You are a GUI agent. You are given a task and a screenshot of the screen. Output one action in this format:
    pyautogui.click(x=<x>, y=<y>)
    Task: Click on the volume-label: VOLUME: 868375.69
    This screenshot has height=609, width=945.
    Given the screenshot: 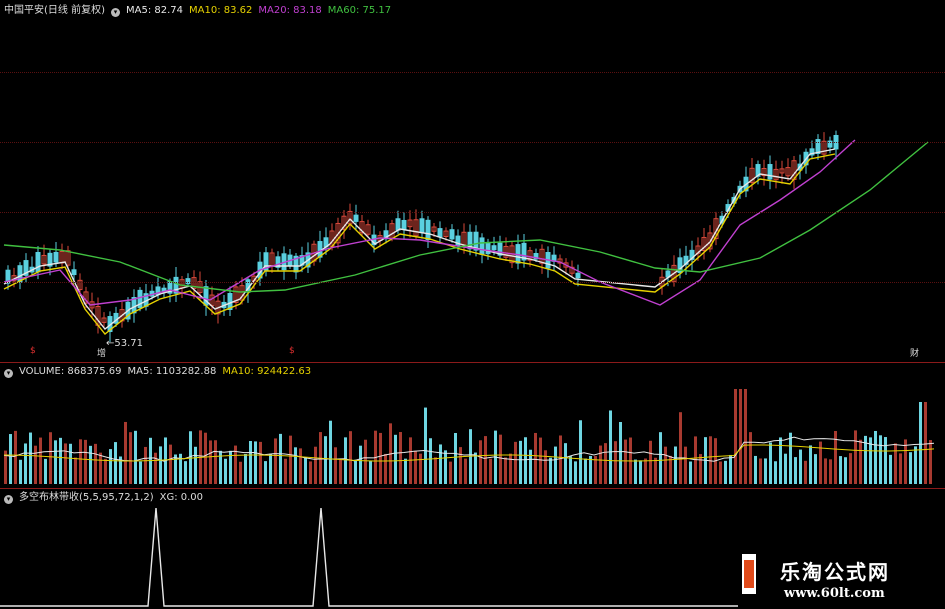 What is the action you would take?
    pyautogui.click(x=70, y=371)
    